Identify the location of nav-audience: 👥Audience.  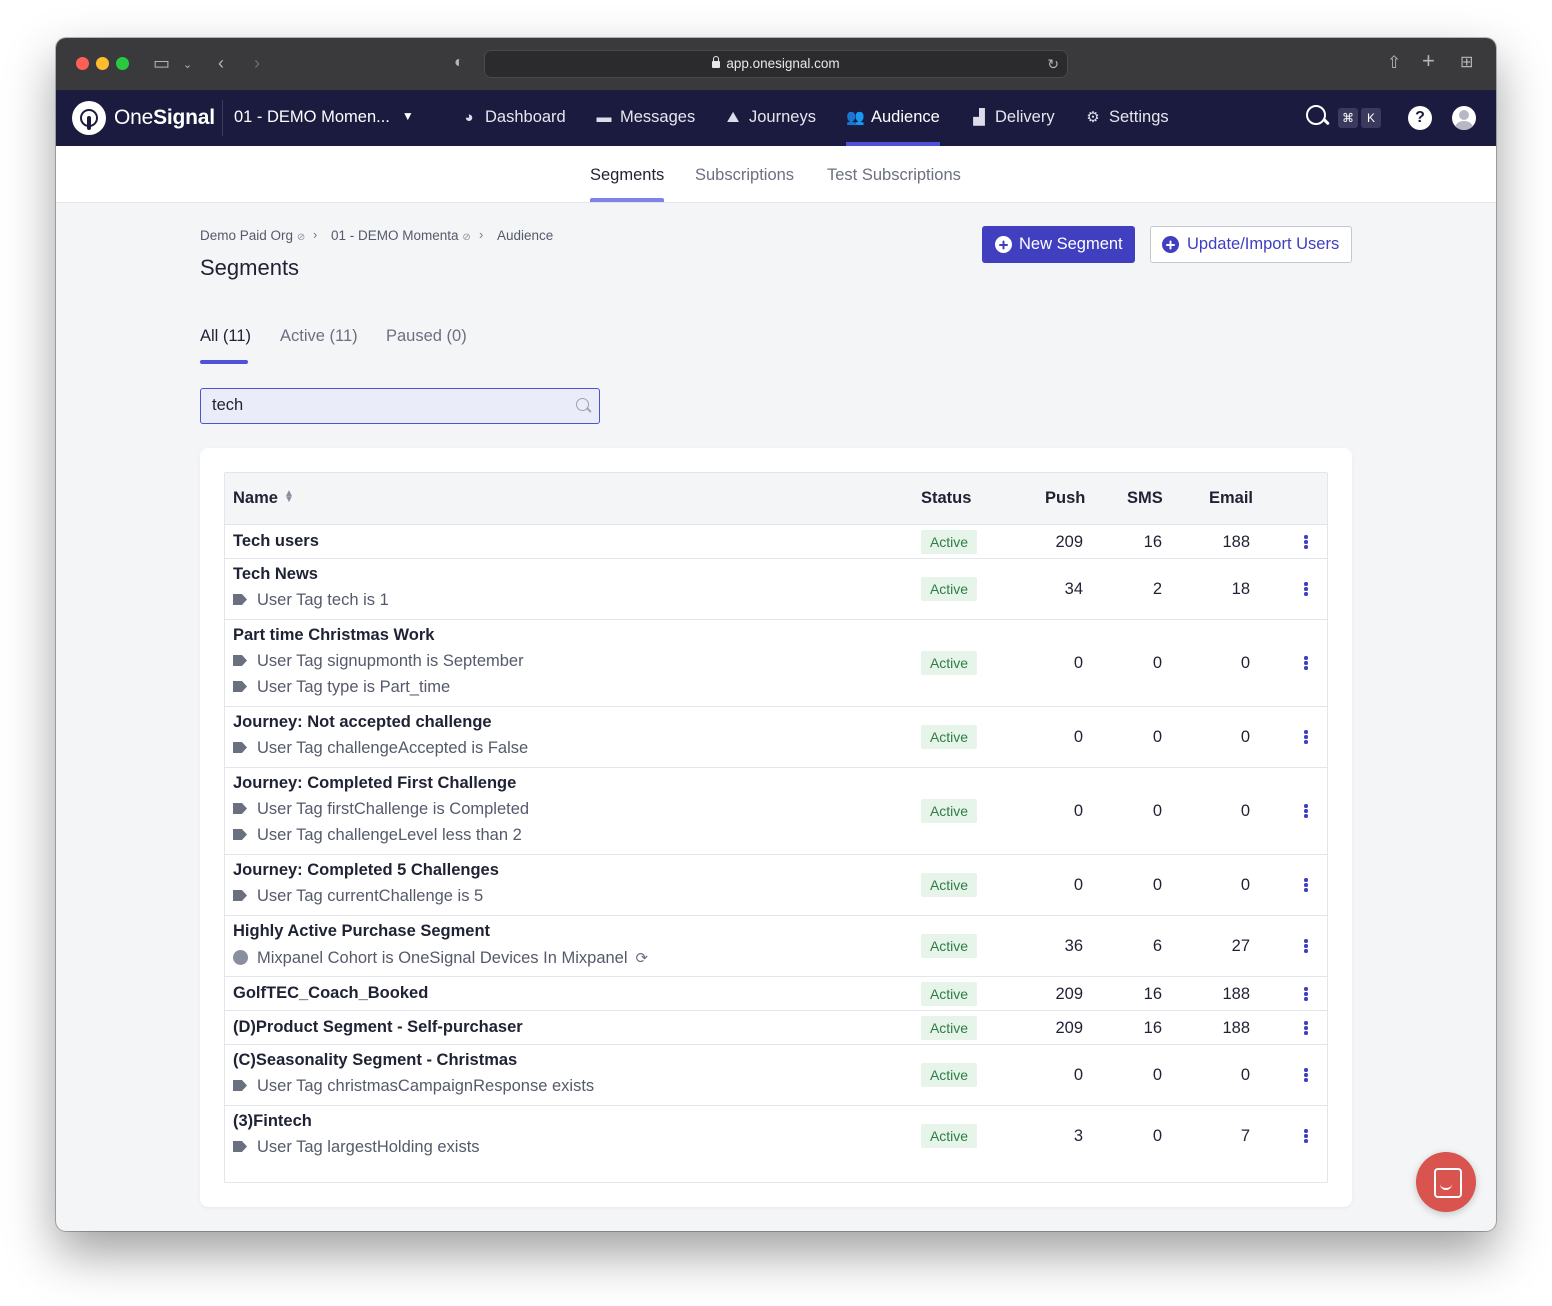
(893, 117).